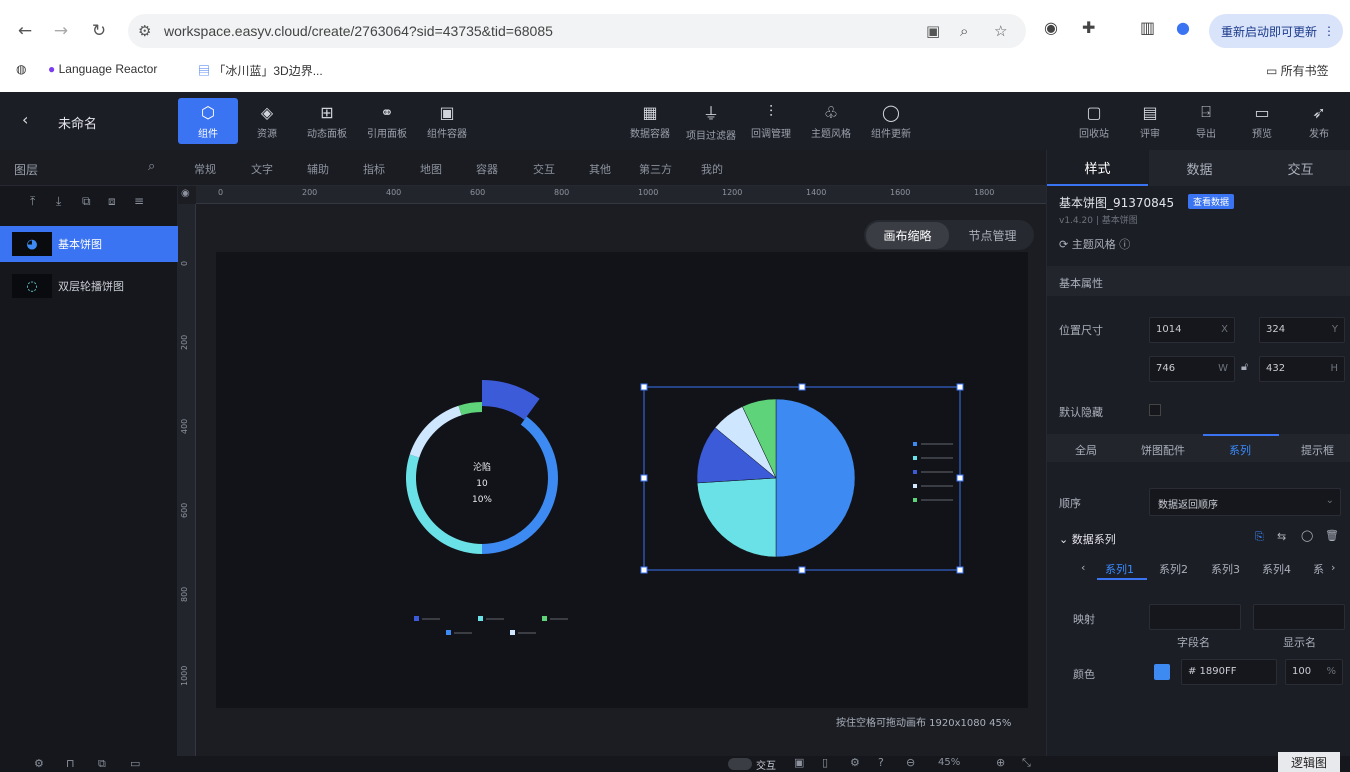 This screenshot has height=772, width=1350. I want to click on w-input: 746 W, so click(1192, 369).